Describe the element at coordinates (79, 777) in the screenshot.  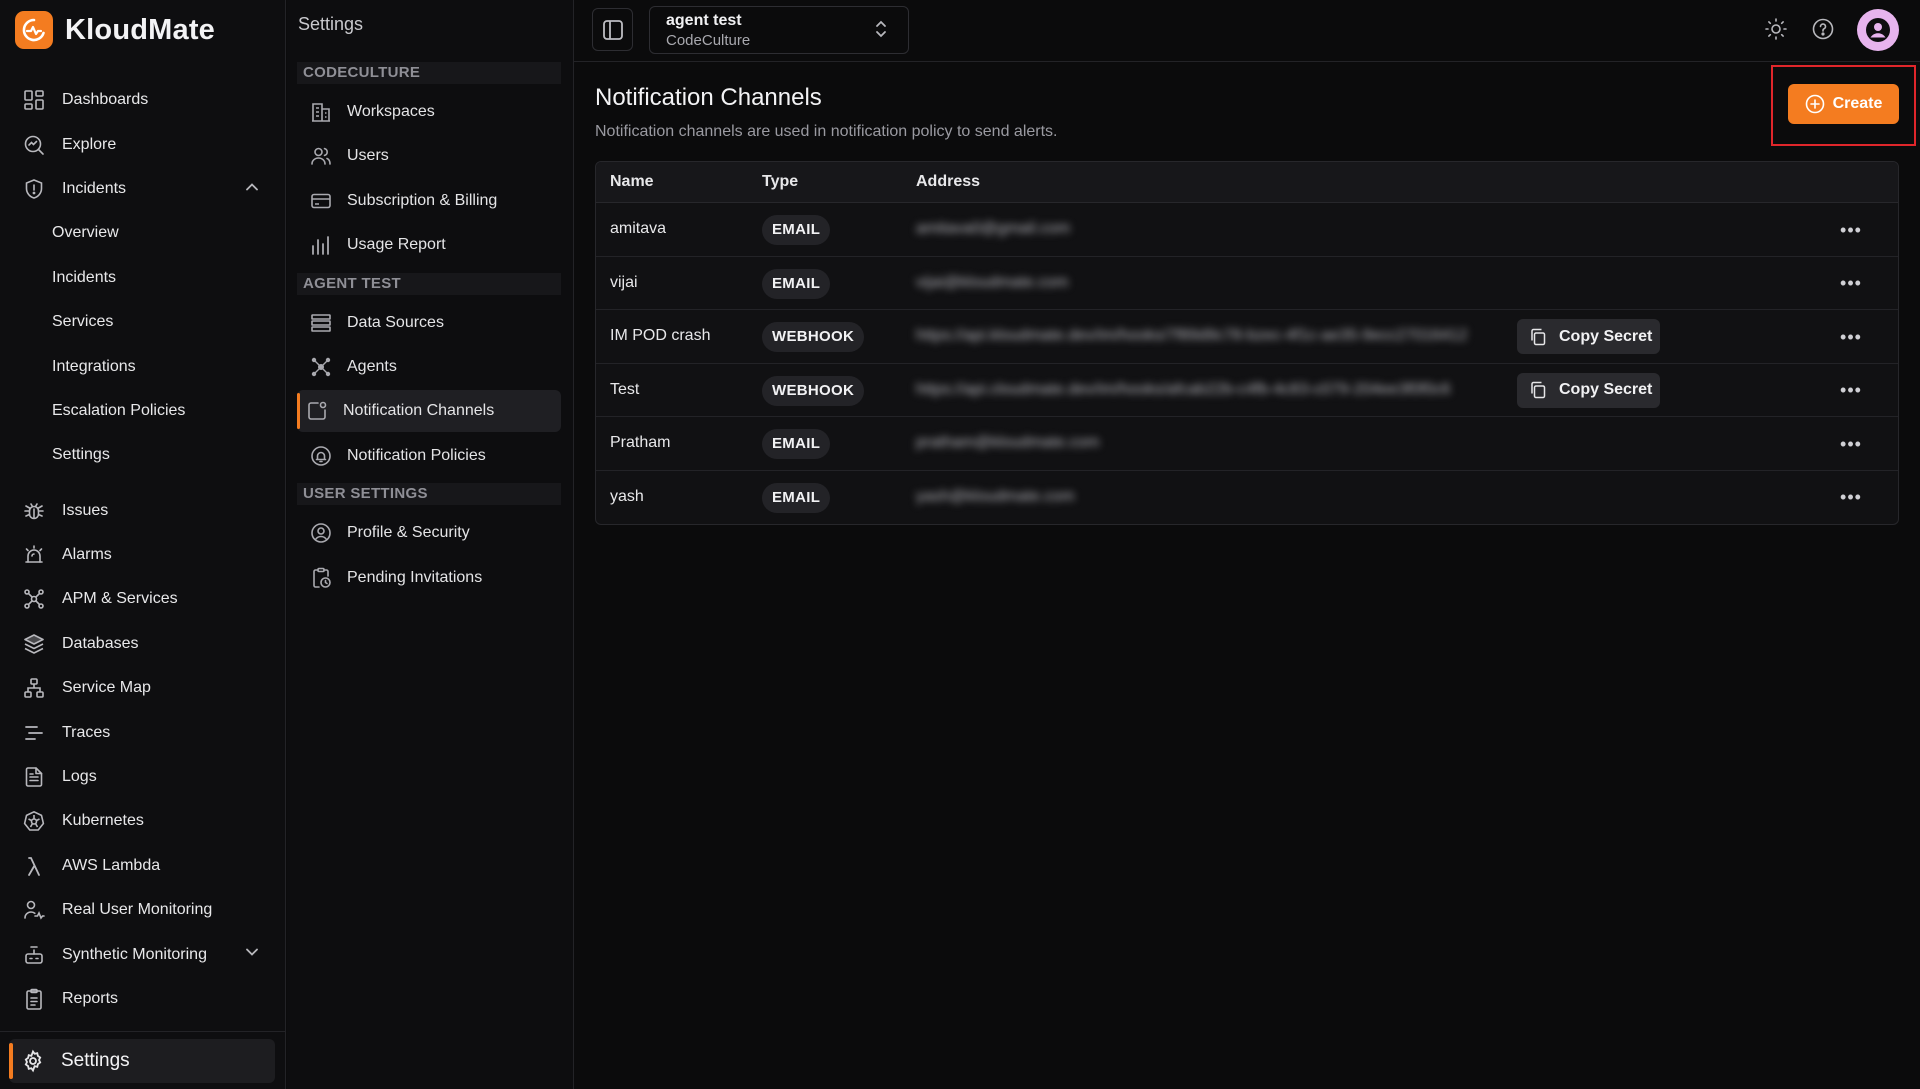
I see `nav-item-label: Logs` at that location.